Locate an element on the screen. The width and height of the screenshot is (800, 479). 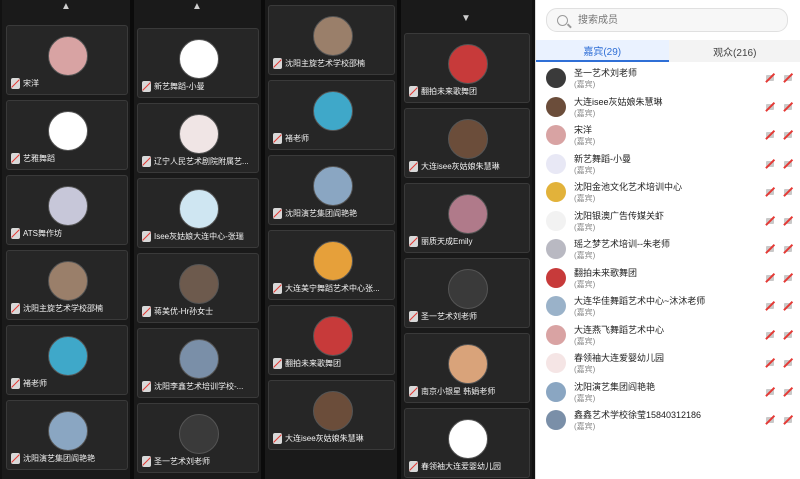
member-row: 鑫鑫艺术学校徐莹15840312186 (嘉宾) is located at coordinates (668, 420).